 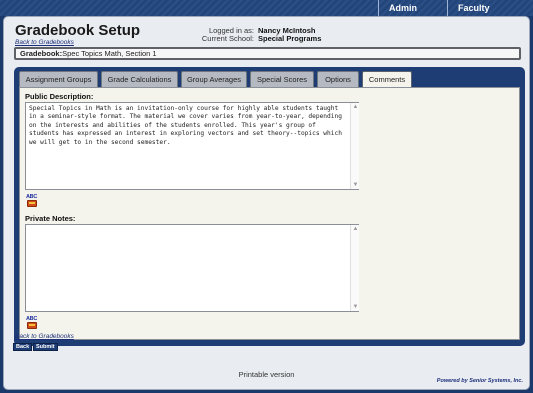 I want to click on nav-faculty: Faculty, so click(x=481, y=8).